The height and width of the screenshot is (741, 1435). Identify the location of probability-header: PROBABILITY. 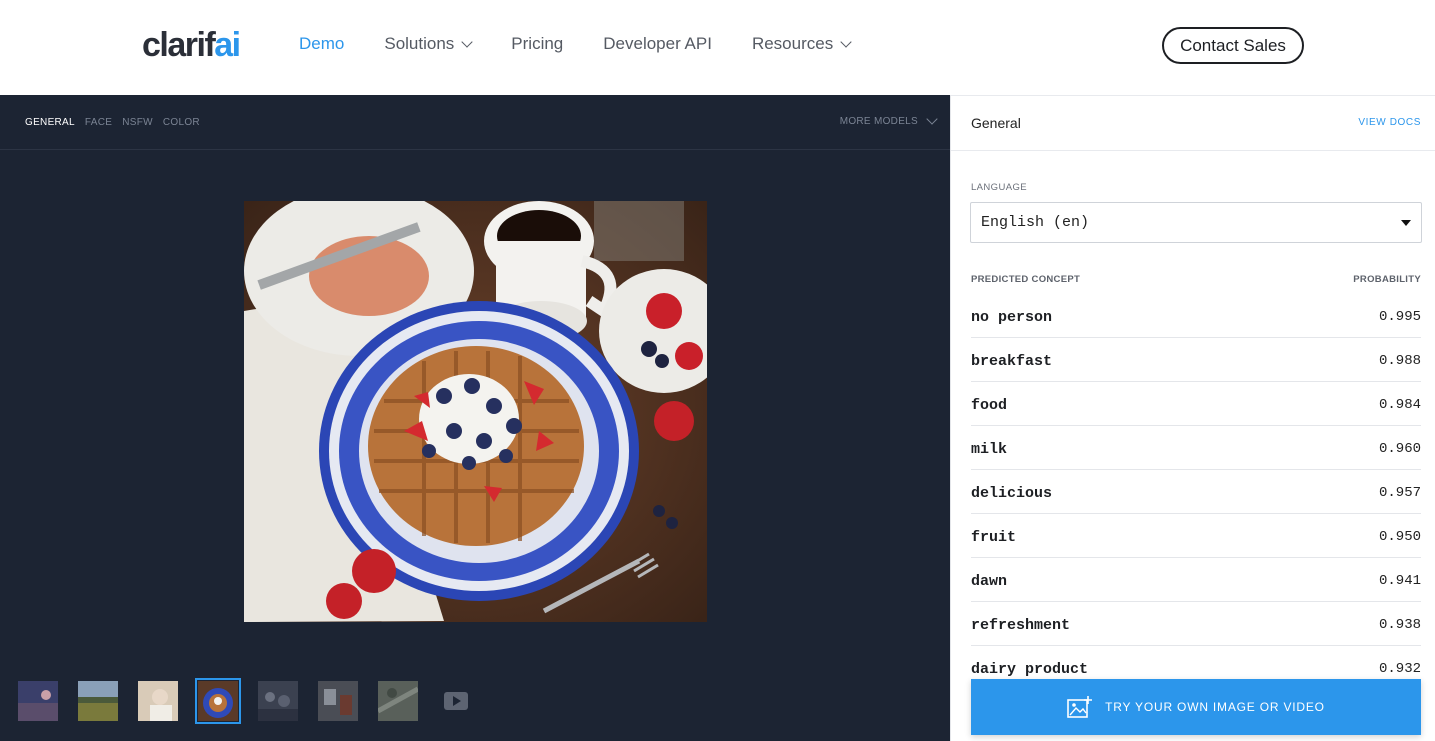
(1387, 279).